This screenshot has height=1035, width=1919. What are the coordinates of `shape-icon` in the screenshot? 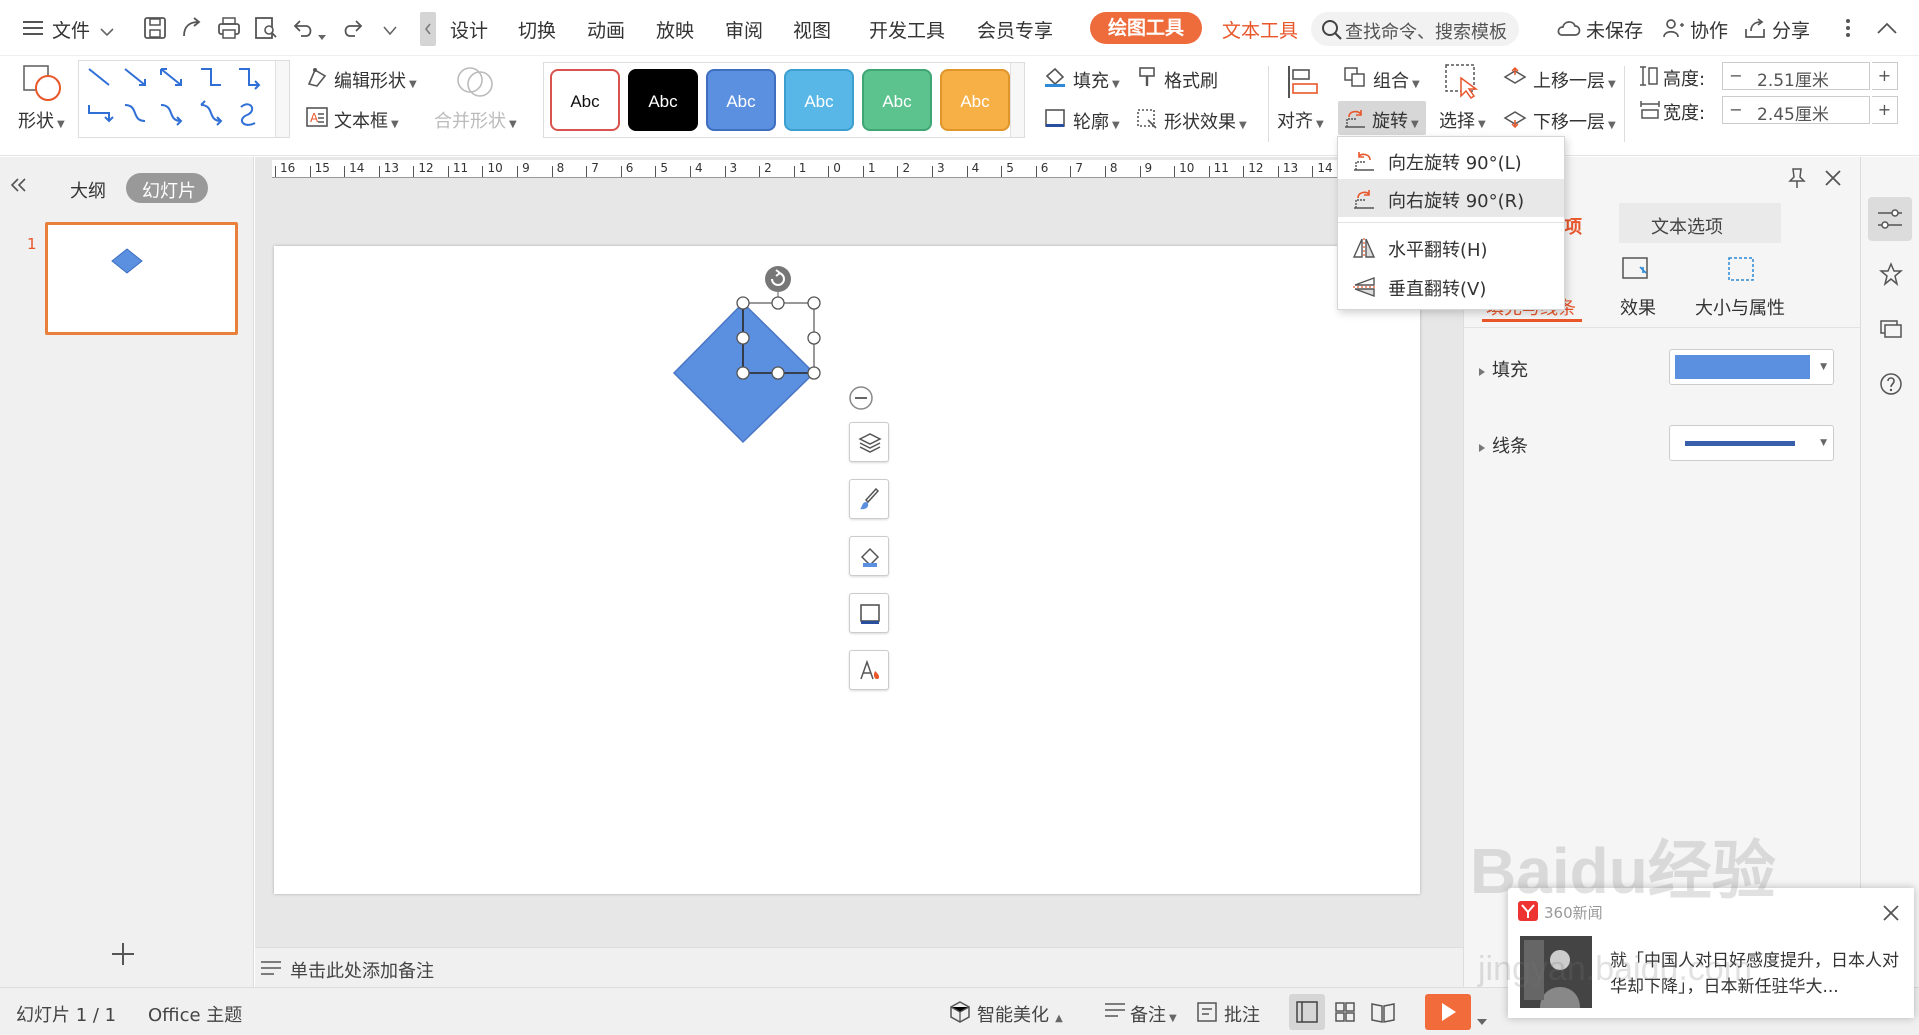 It's located at (42, 85).